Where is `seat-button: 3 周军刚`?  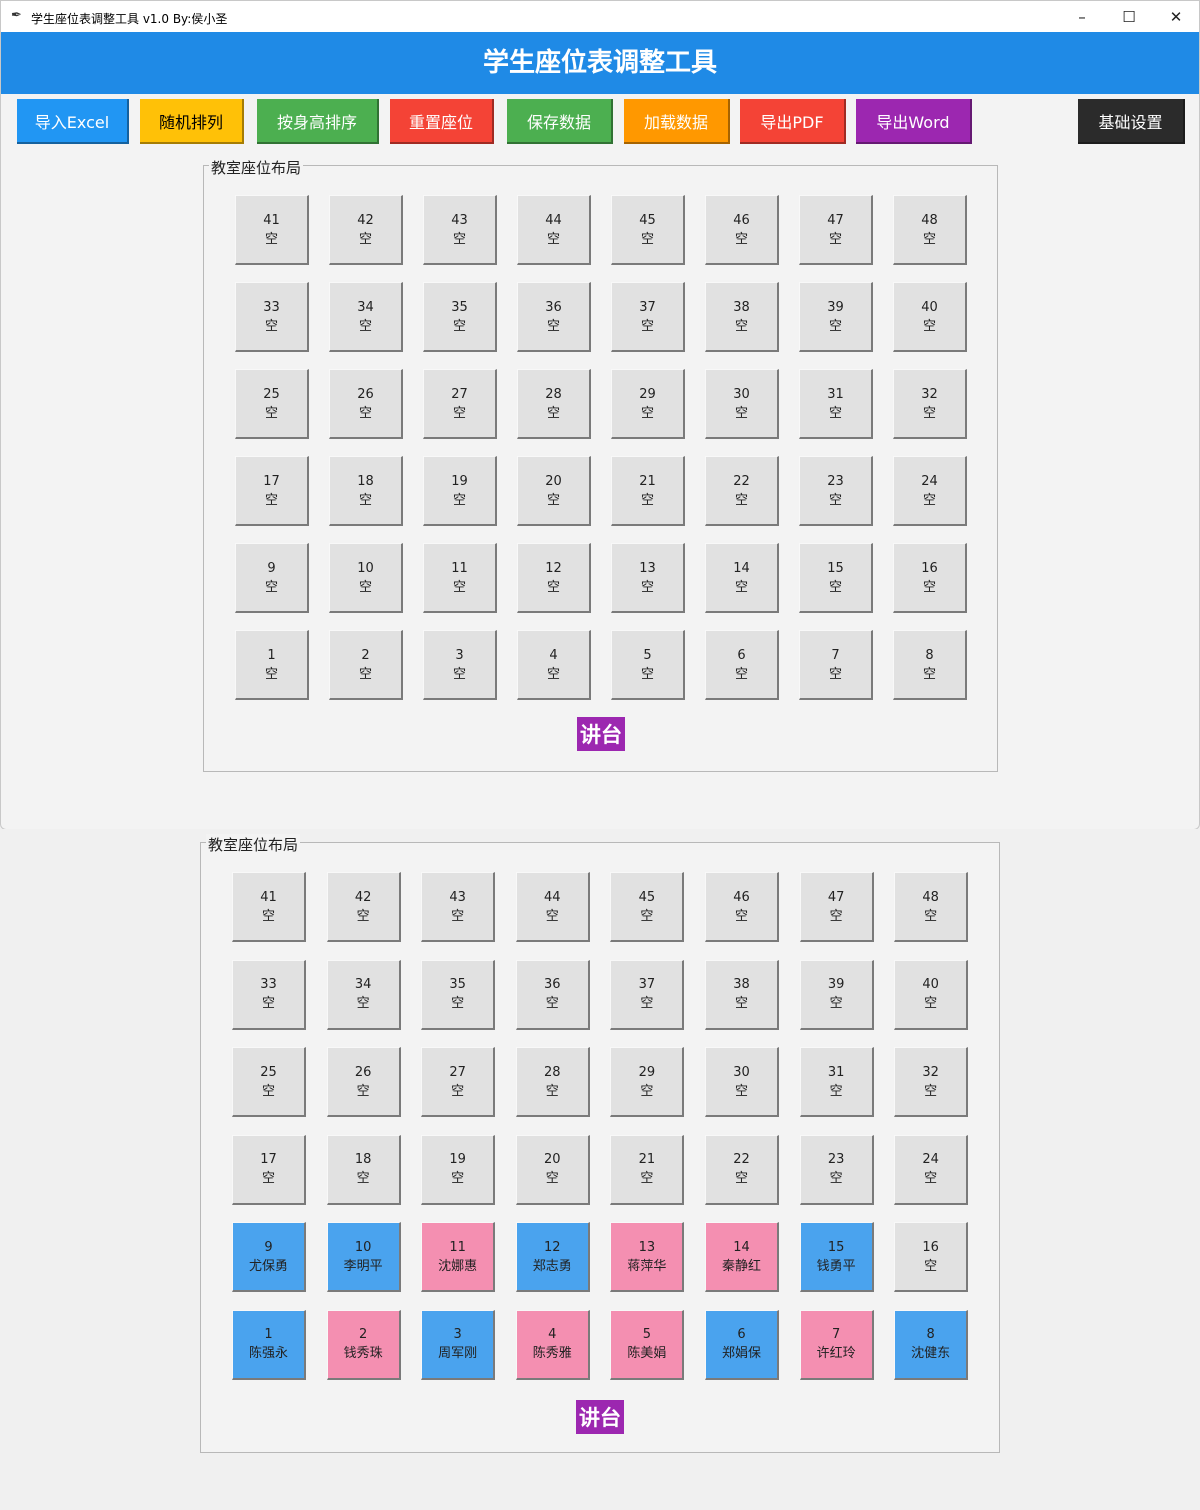
seat-button: 3 周军刚 is located at coordinates (458, 1344).